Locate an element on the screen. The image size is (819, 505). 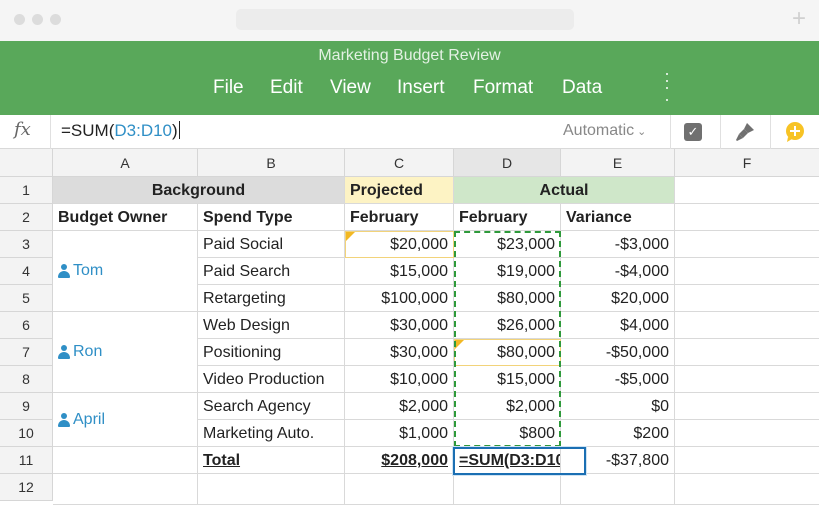
actual-cell: $80,000 is located at coordinates (507, 298).